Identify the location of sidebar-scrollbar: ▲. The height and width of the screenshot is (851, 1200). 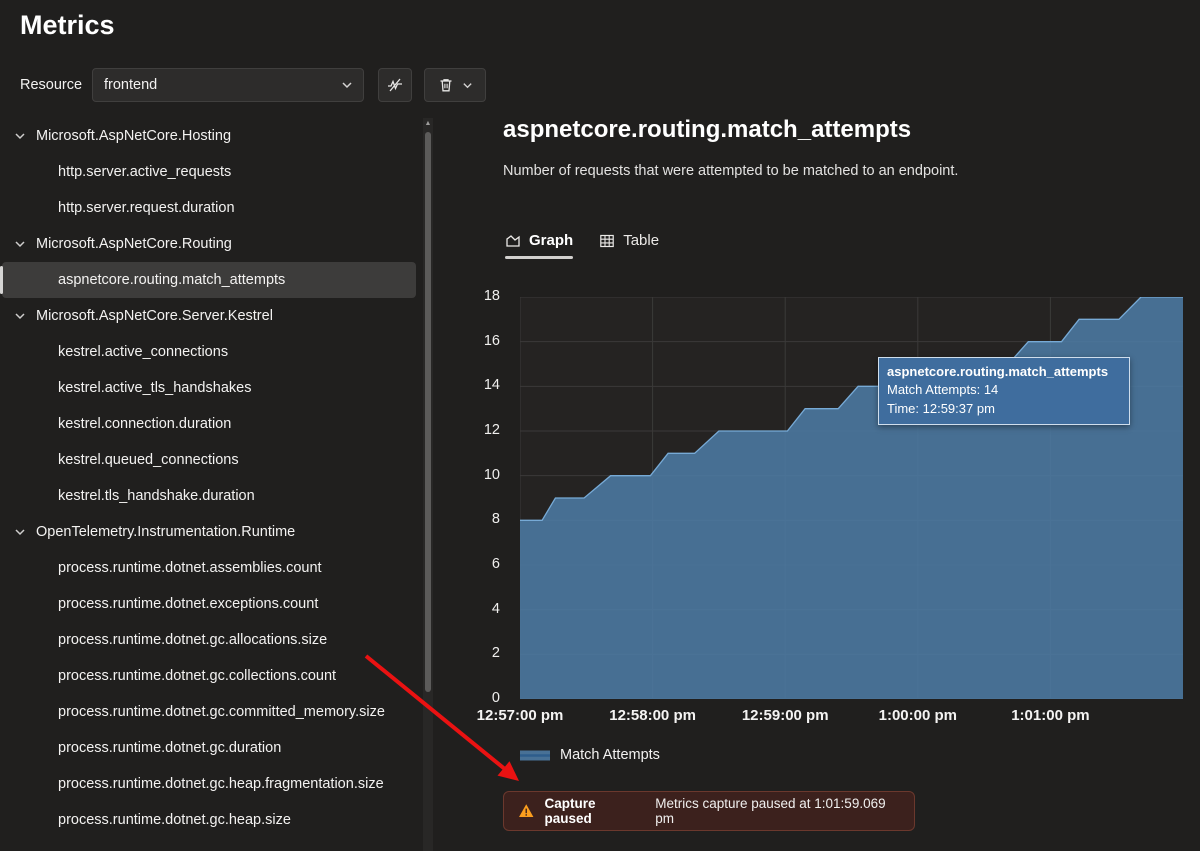
(428, 484).